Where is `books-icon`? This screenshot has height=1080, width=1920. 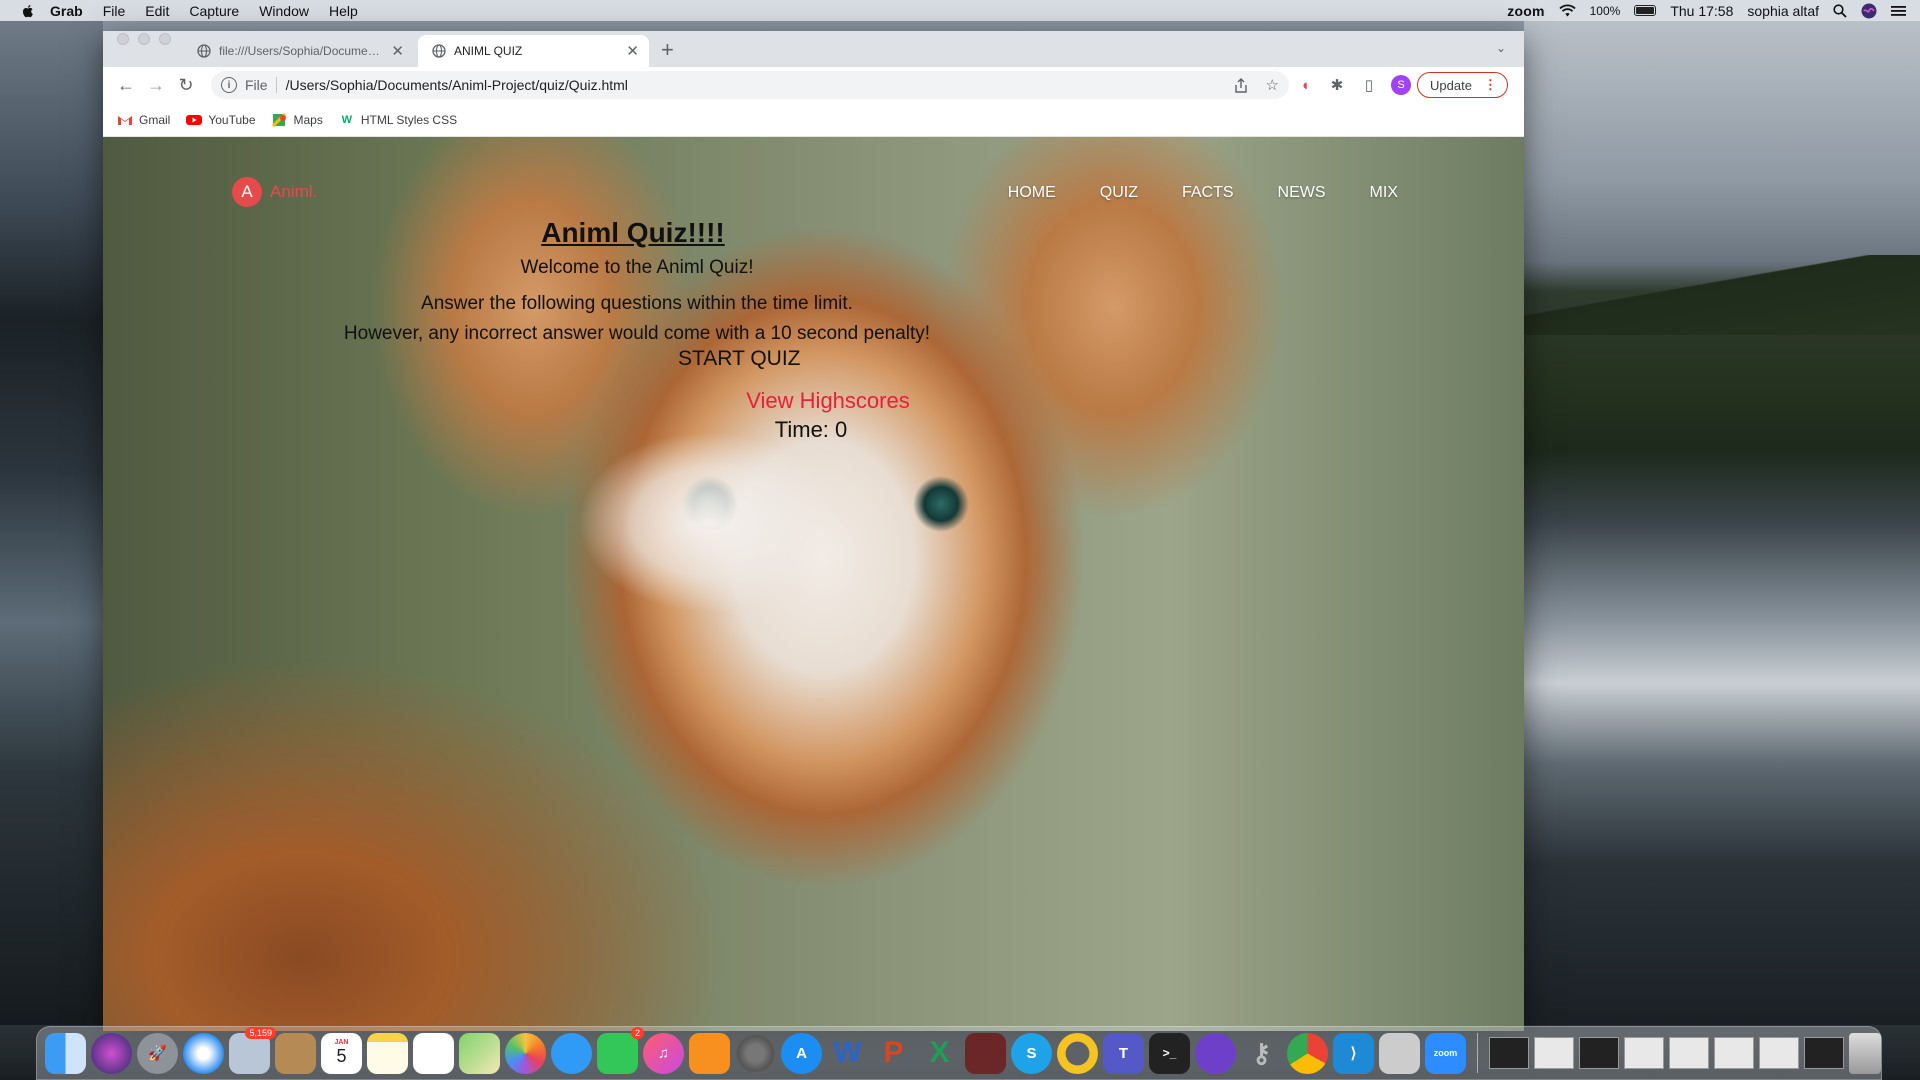 books-icon is located at coordinates (709, 1053).